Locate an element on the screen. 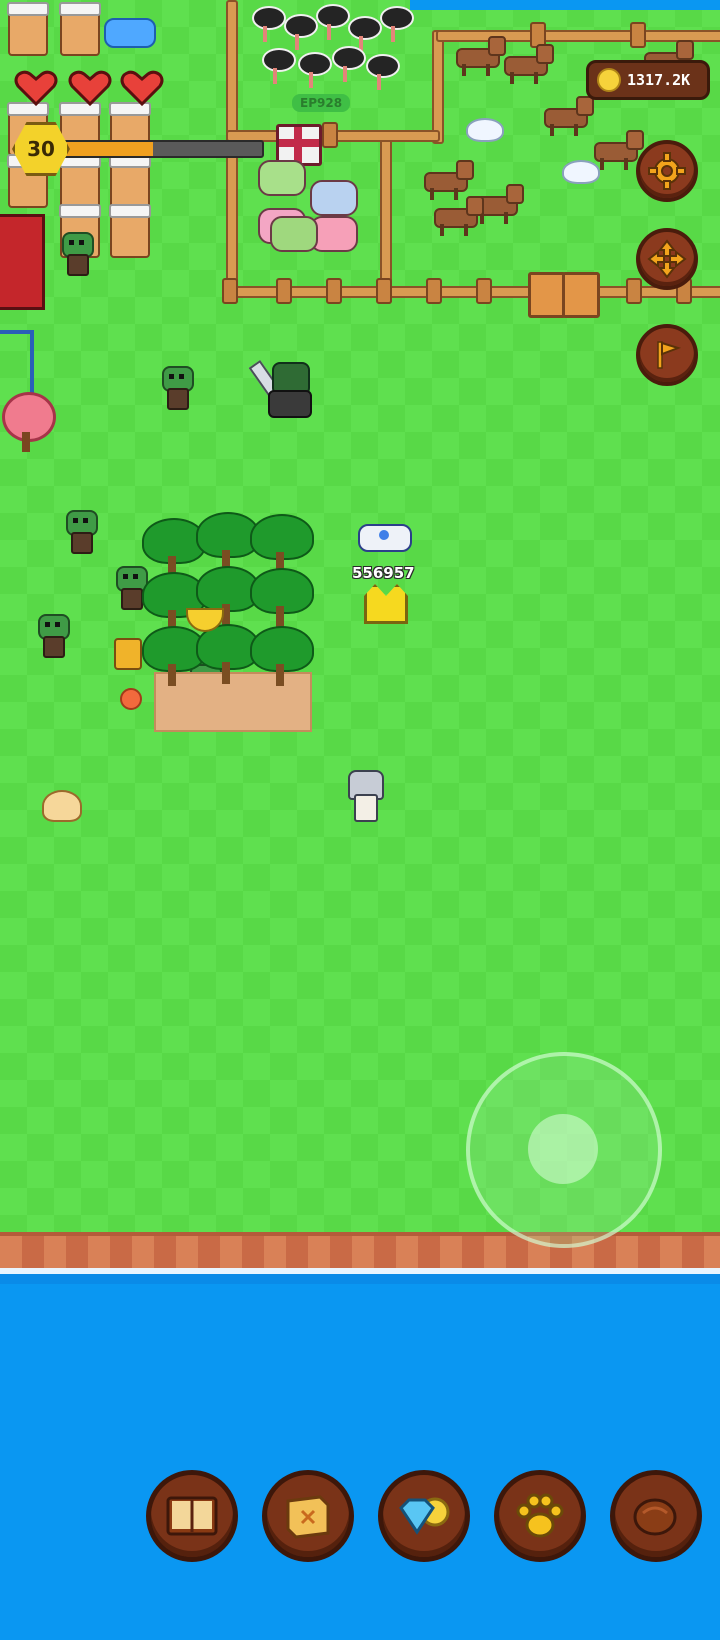  bread-loaf-icon is located at coordinates (62, 806).